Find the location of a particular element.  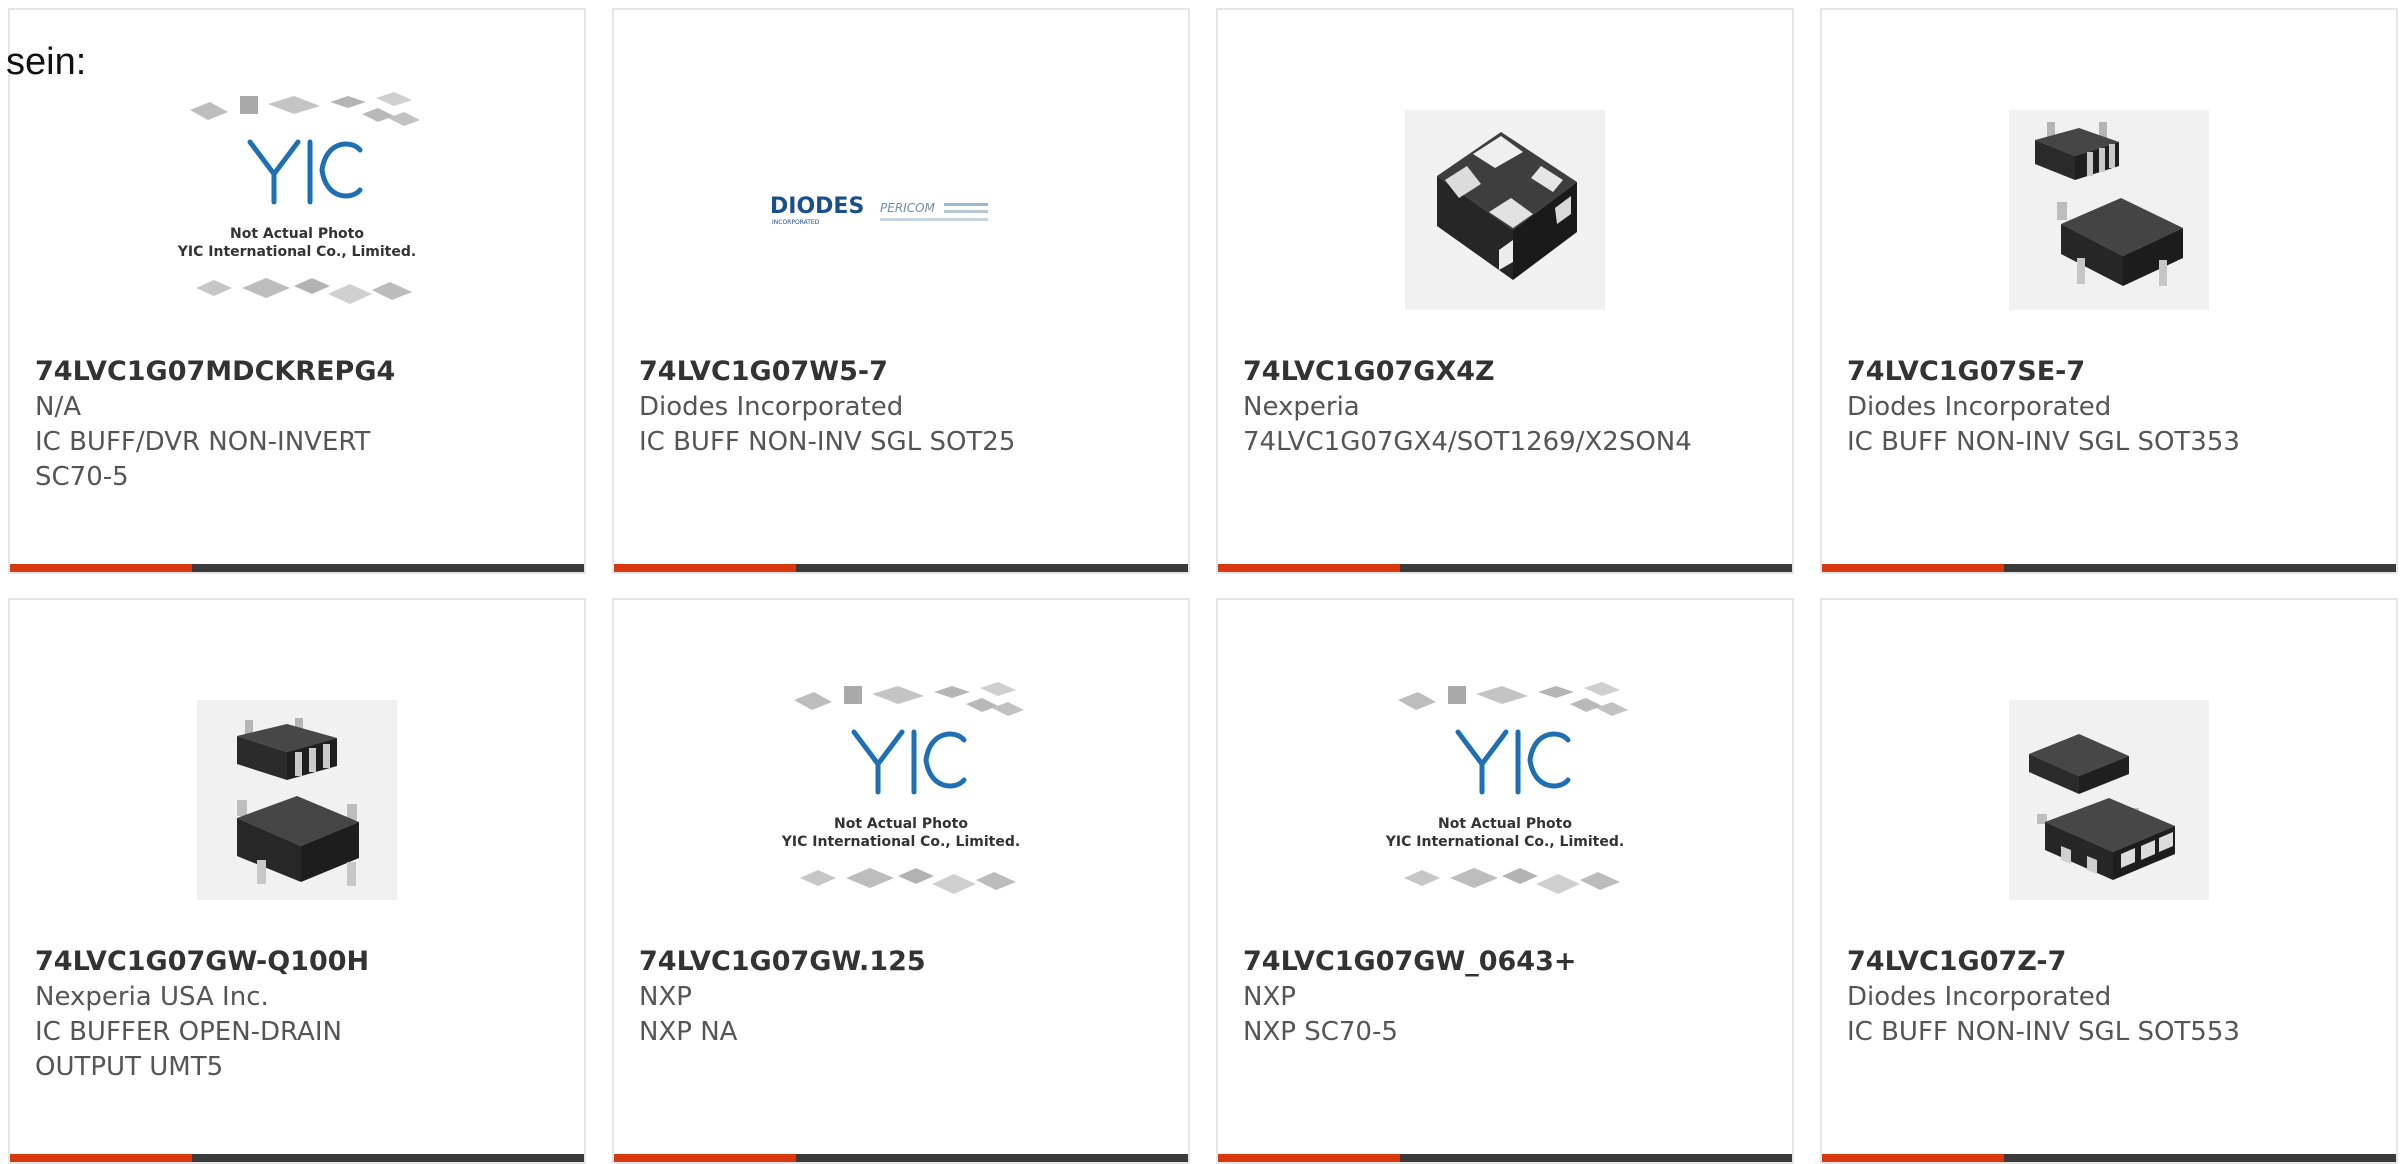

x2son4-package-image is located at coordinates (1505, 210).